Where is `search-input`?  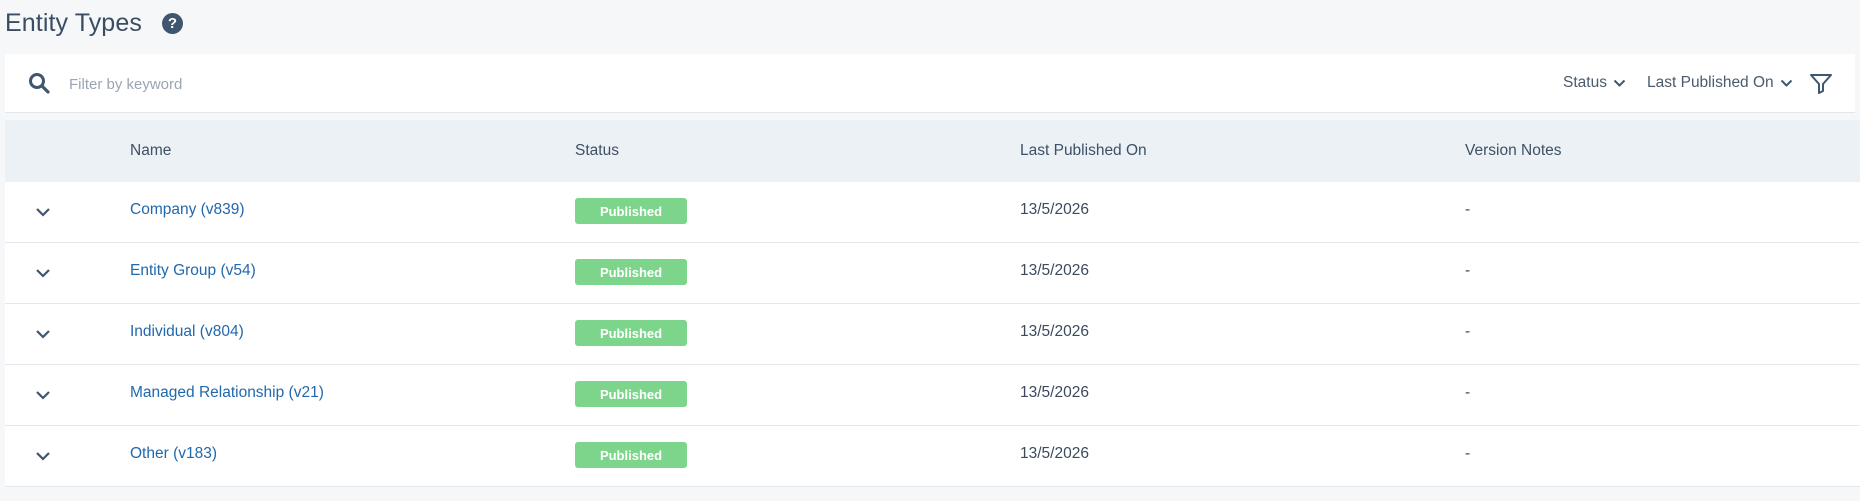 search-input is located at coordinates (519, 84).